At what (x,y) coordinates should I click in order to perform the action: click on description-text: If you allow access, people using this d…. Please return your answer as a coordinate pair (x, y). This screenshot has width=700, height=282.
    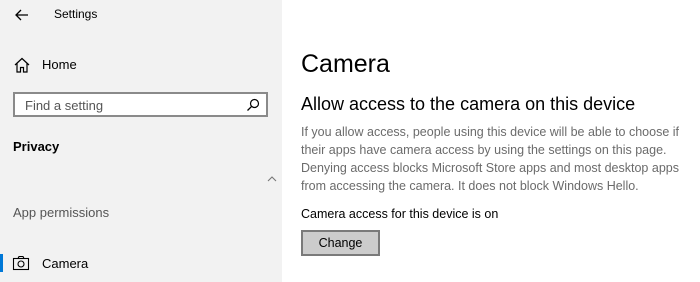
    Looking at the image, I should click on (490, 159).